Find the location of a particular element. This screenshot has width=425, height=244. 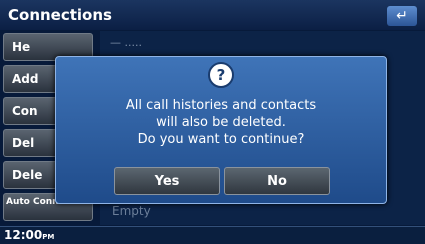

dialog-message-line2: will also be deleted. is located at coordinates (221, 122).